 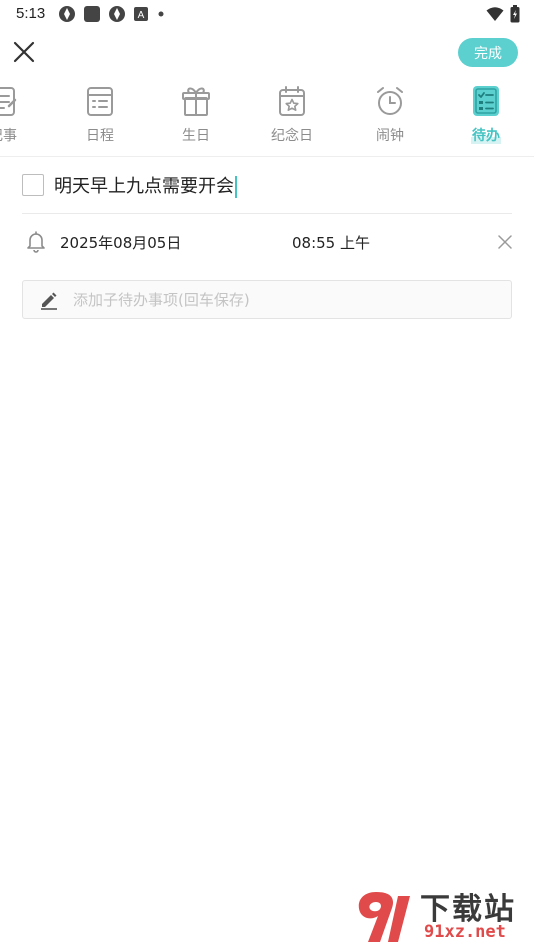 I want to click on alarm-icon, so click(x=390, y=101).